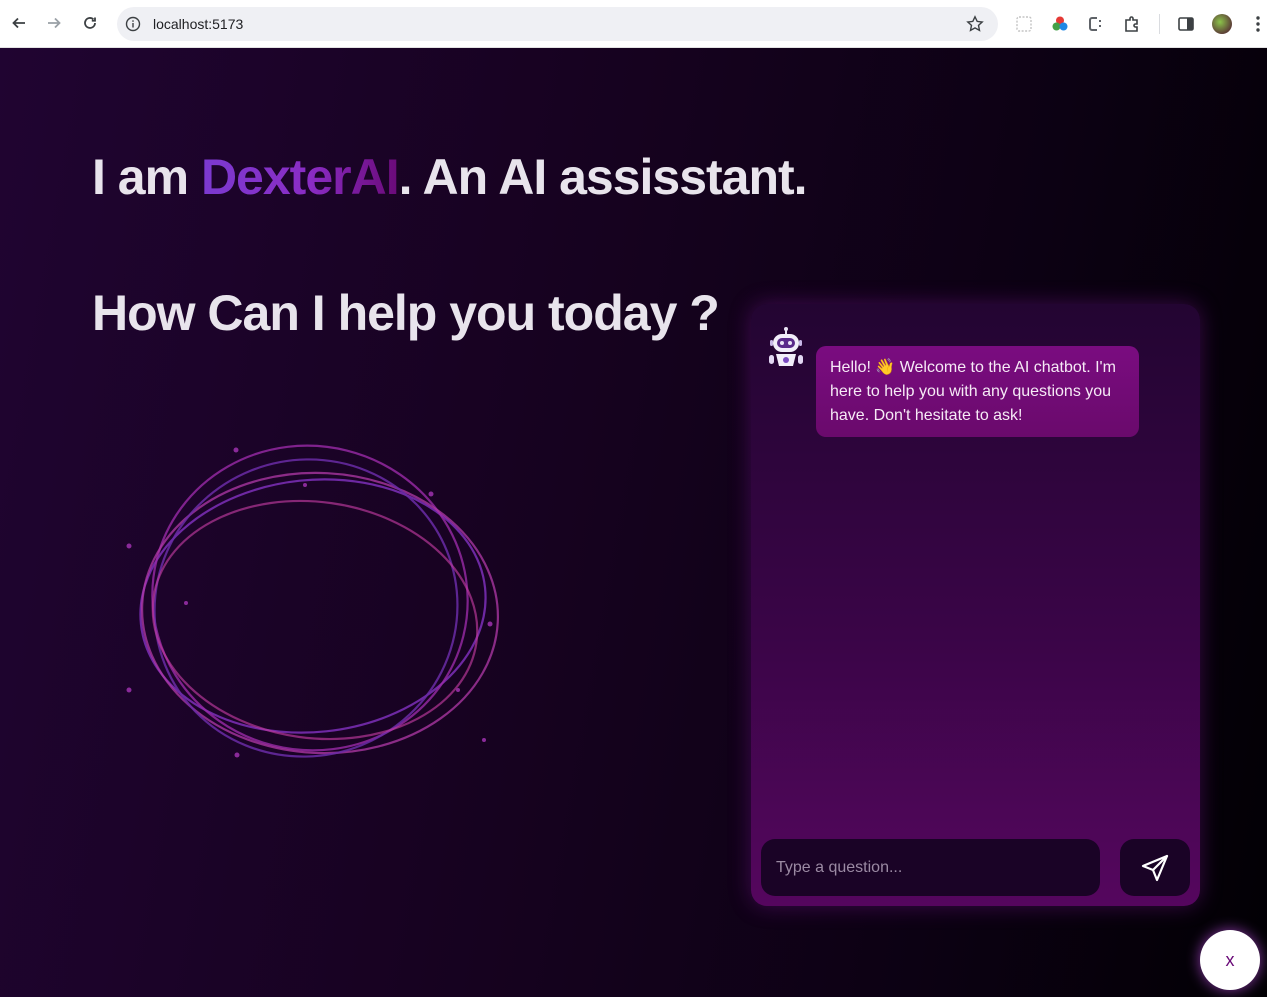 This screenshot has height=997, width=1267. I want to click on css-extension-icon, so click(1096, 24).